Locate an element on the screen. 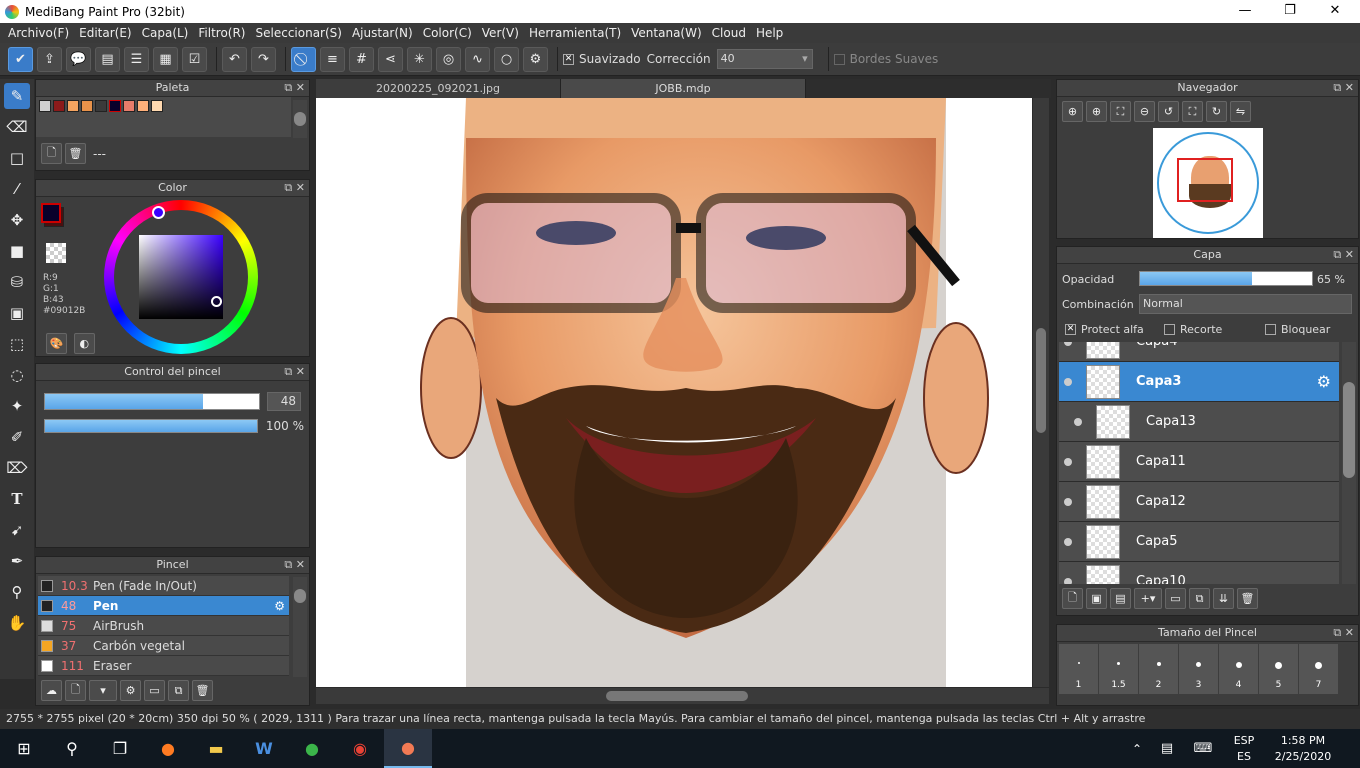 The width and height of the screenshot is (1360, 768). brush-item: 10.3 Pen (Fade In/Out) is located at coordinates (163, 586).